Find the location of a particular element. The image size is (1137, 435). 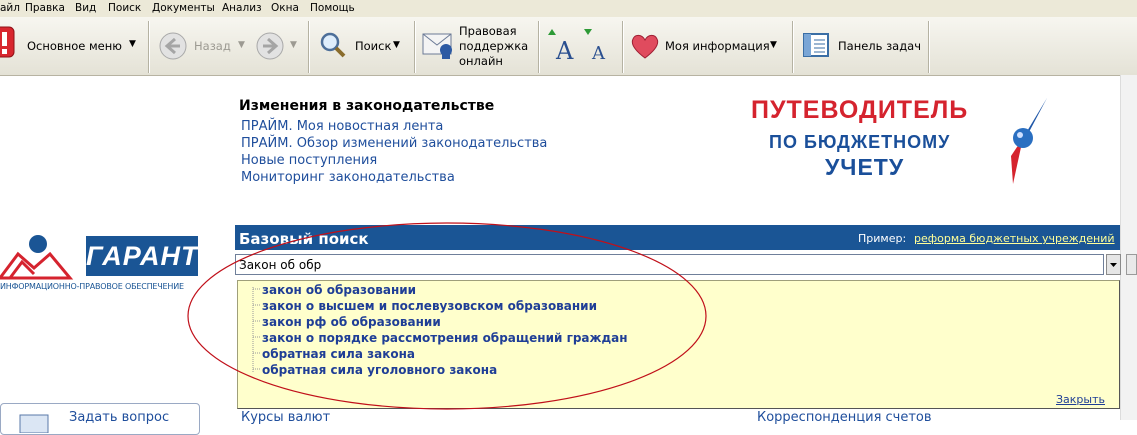

forward-chevron-down-icon: ▼ is located at coordinates (293, 45).